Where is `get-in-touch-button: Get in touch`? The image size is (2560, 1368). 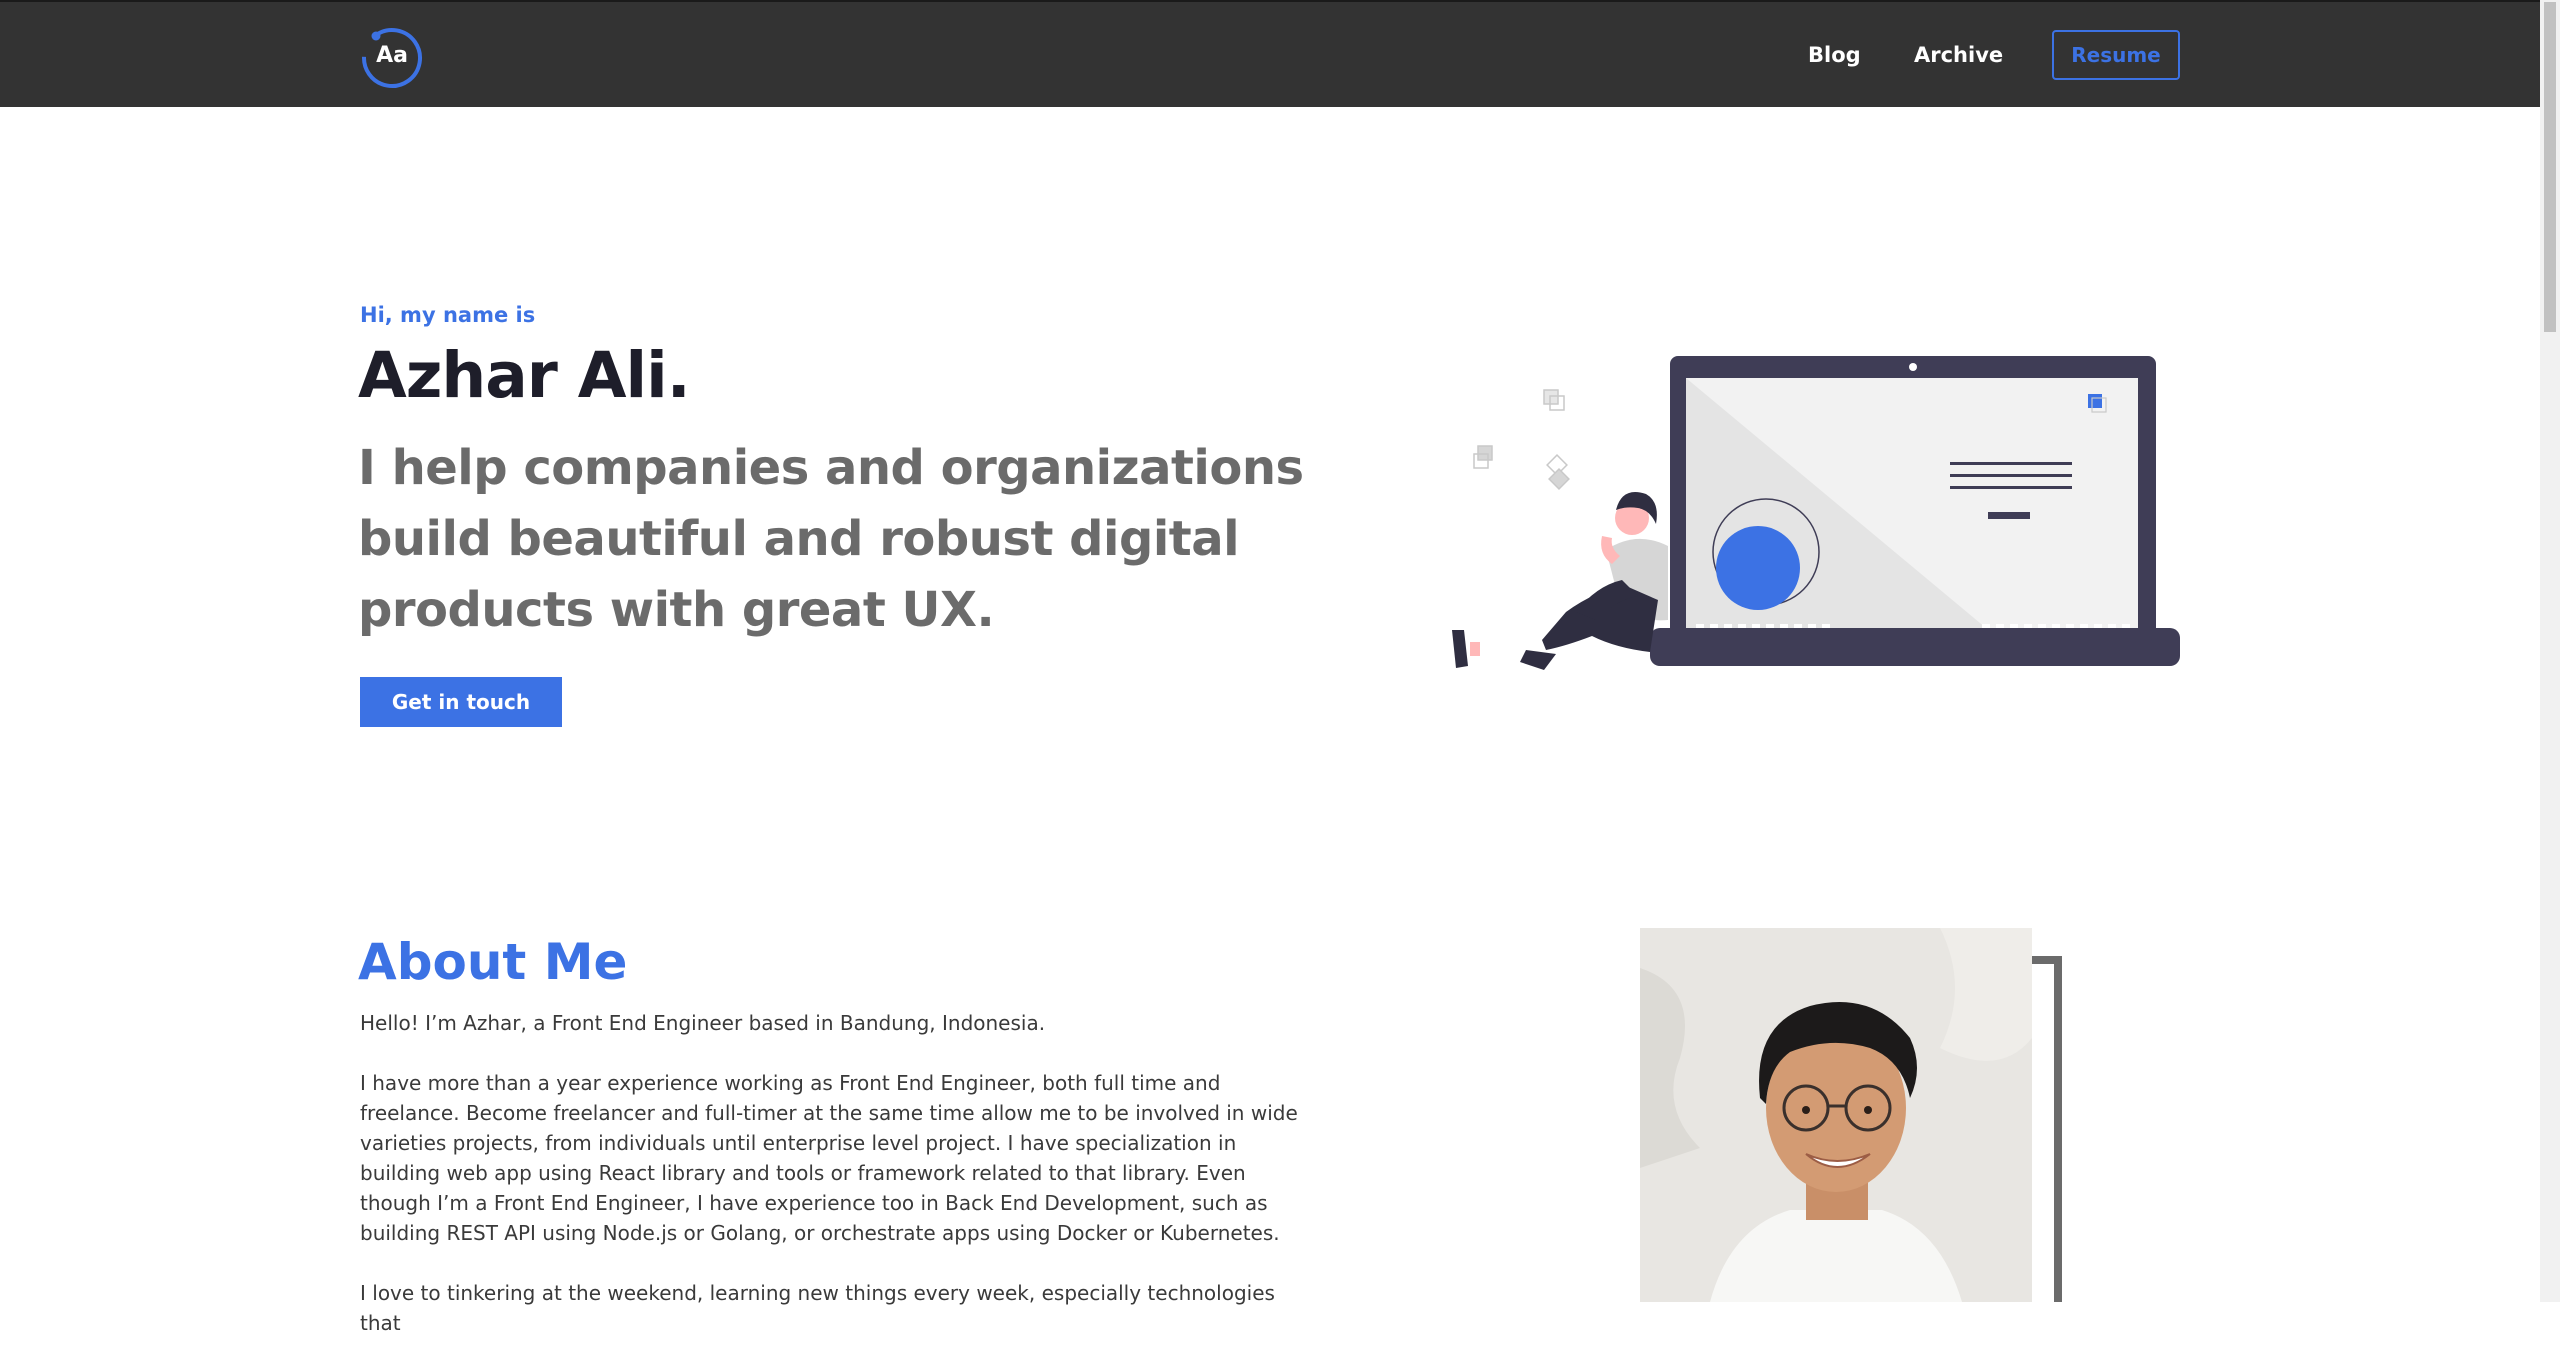 get-in-touch-button: Get in touch is located at coordinates (461, 702).